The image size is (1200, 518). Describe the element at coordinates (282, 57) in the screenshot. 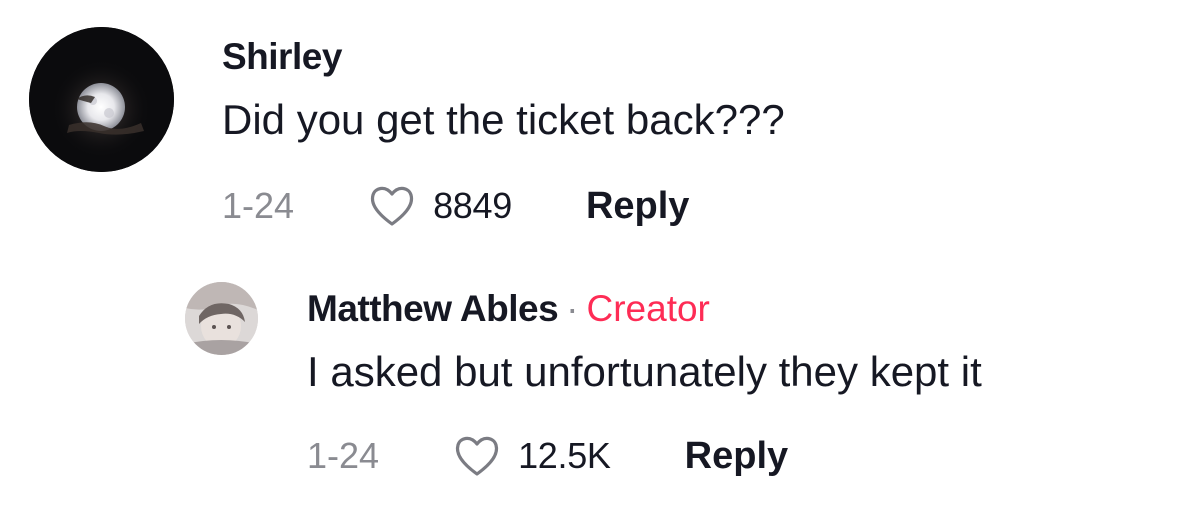

I see `comment-username: Shirley` at that location.